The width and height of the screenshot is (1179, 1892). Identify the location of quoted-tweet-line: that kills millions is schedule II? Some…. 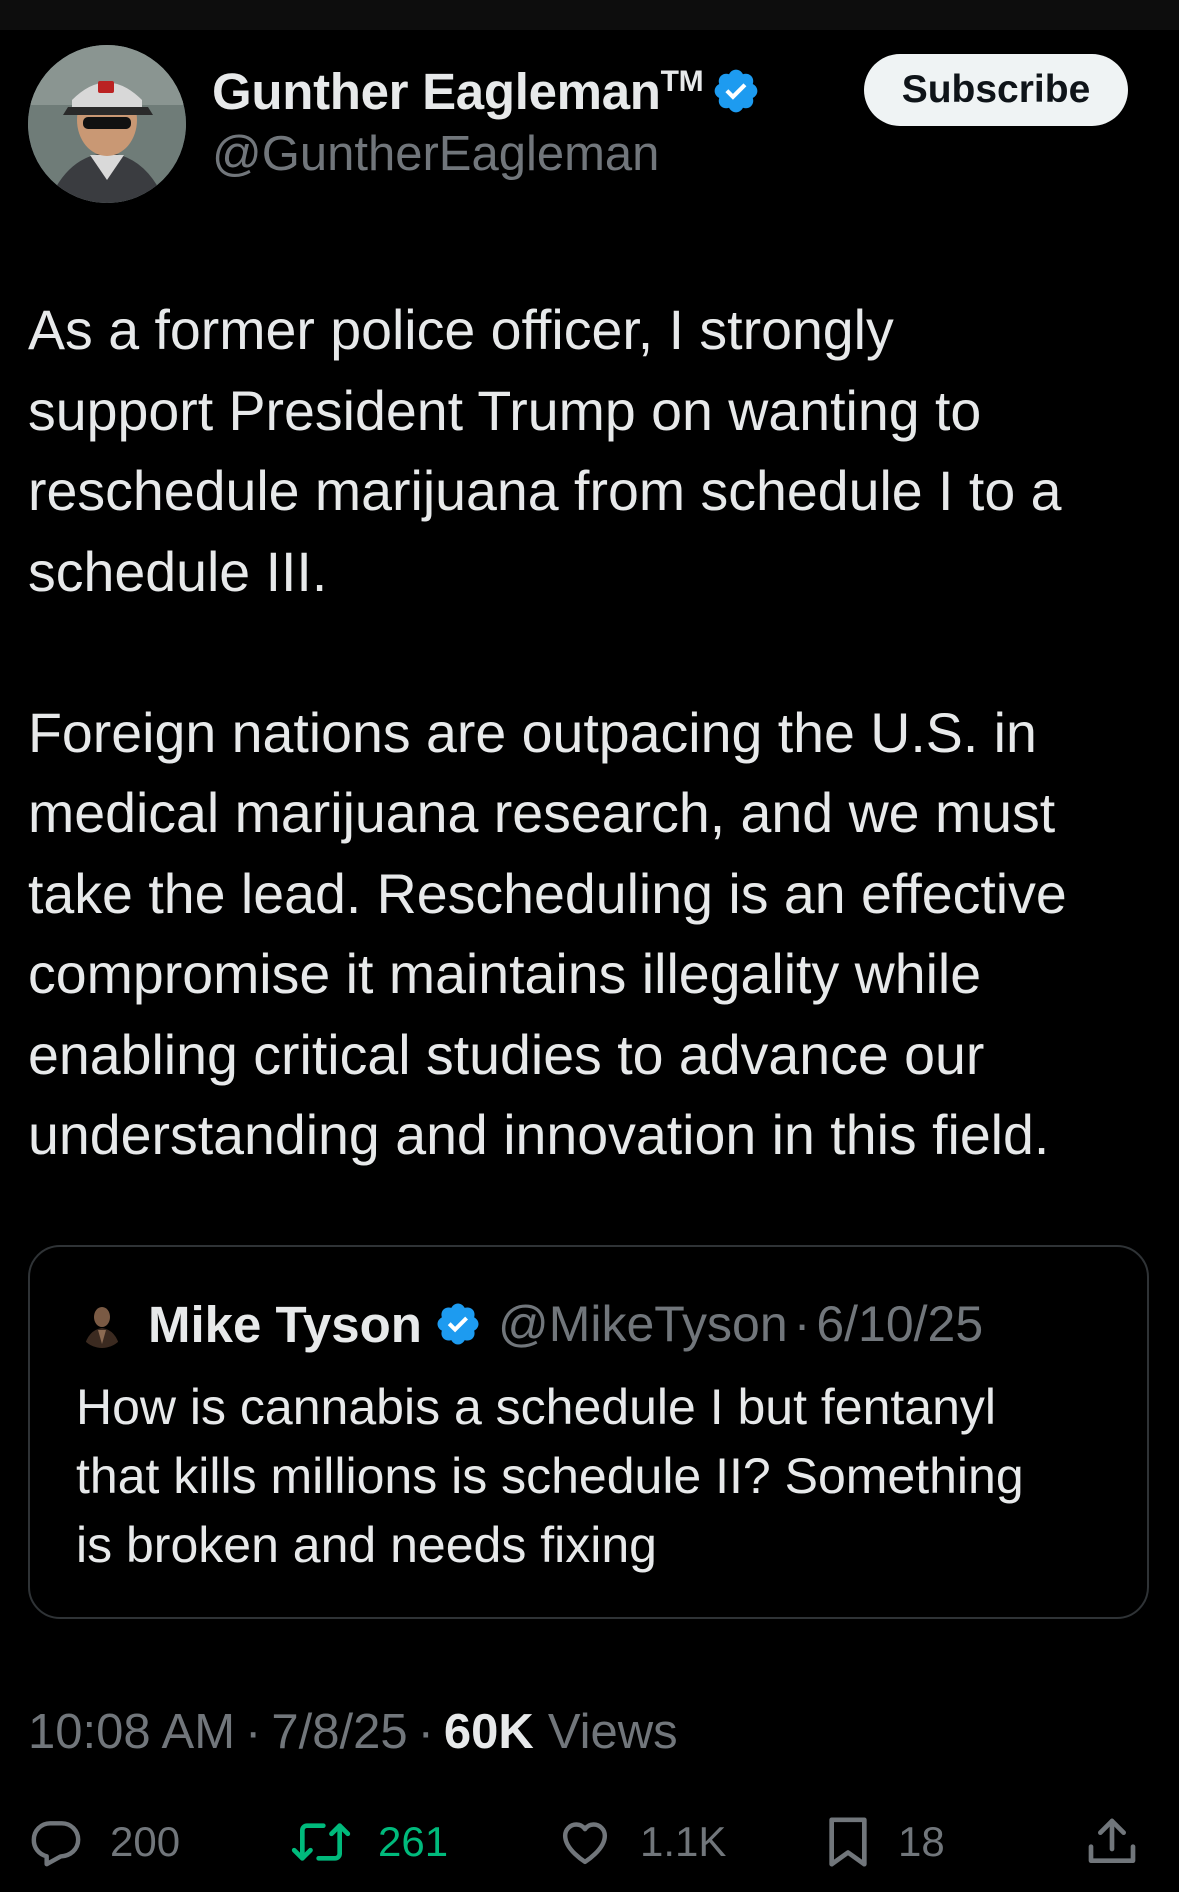
(550, 1476).